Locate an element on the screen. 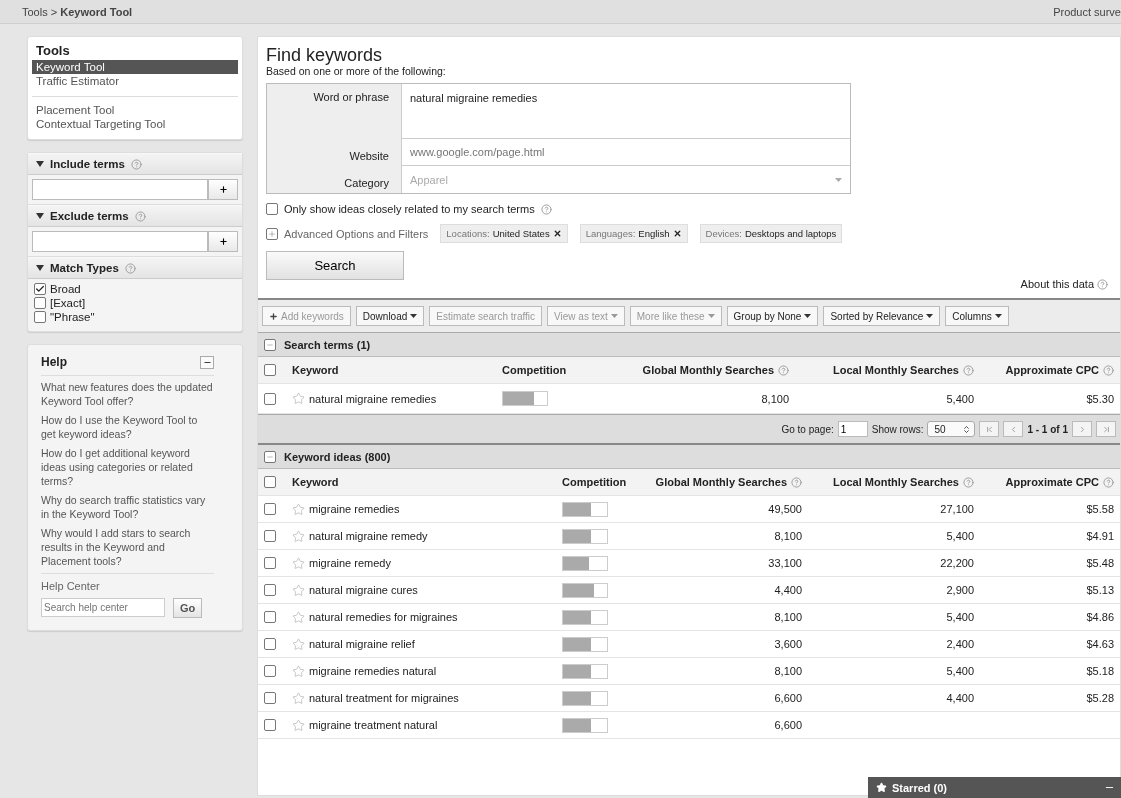 Image resolution: width=1121 pixels, height=798 pixels. filter-header: Exclude terms is located at coordinates (135, 216).